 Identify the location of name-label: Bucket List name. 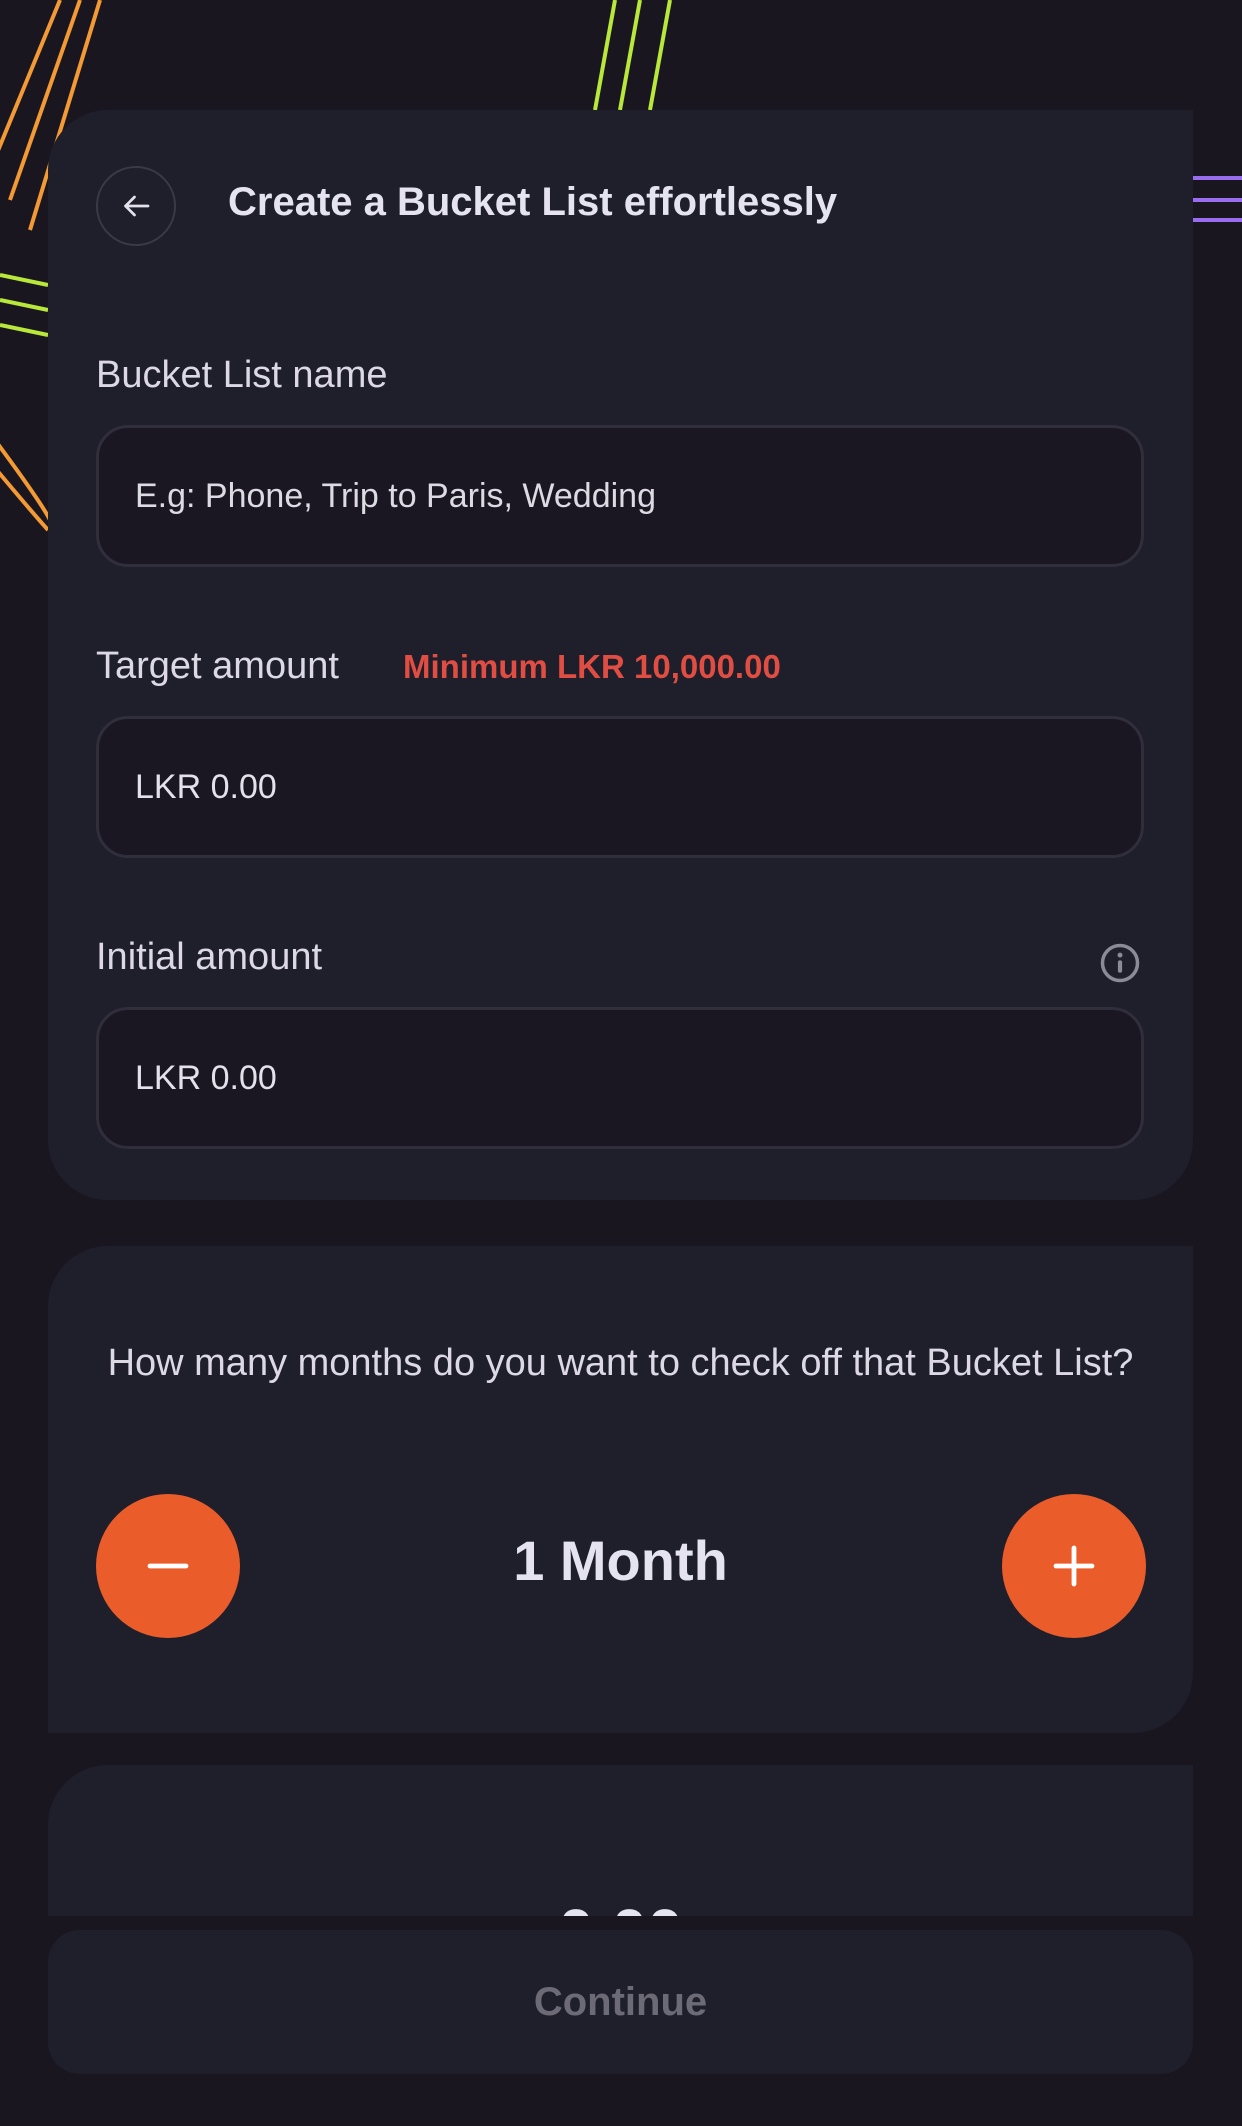
(242, 375).